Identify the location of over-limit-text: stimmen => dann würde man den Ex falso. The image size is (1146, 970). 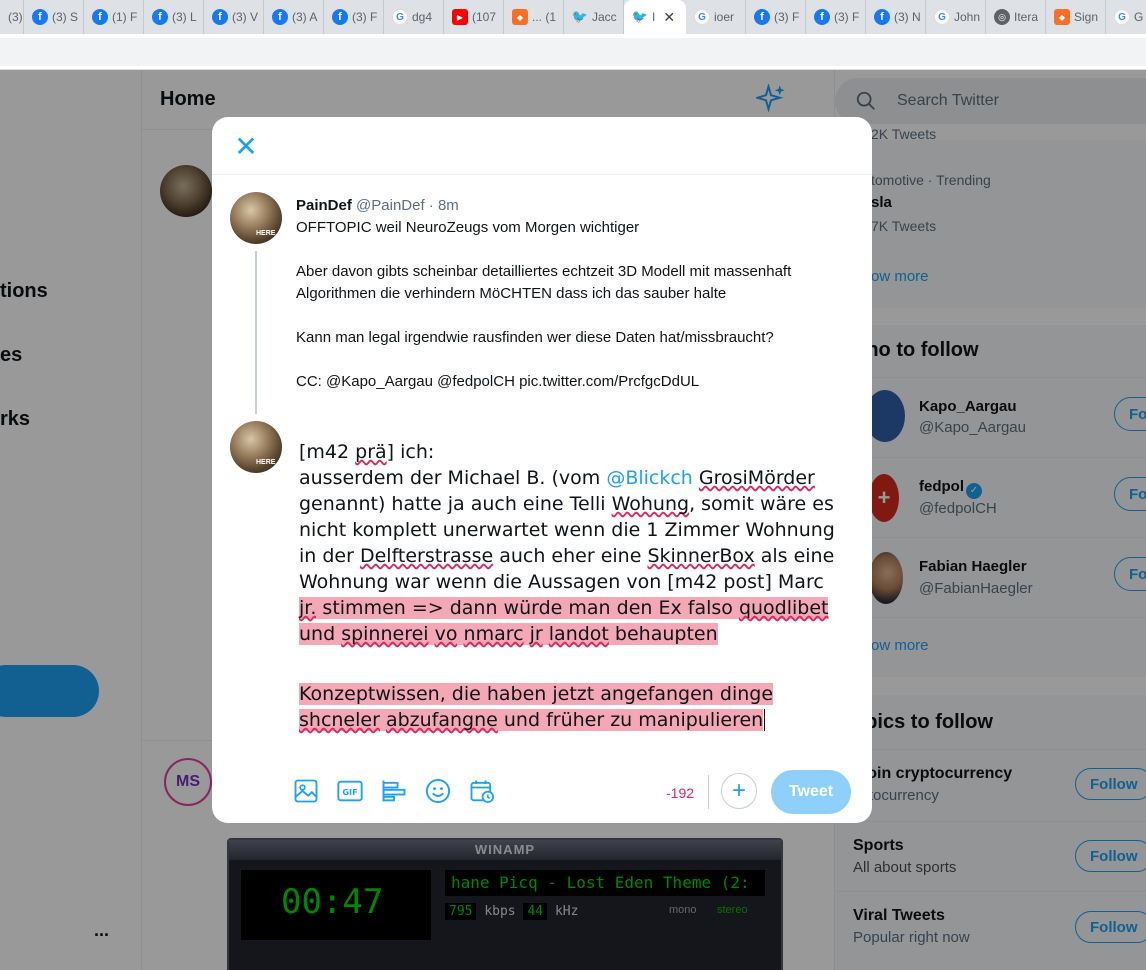
(527, 608).